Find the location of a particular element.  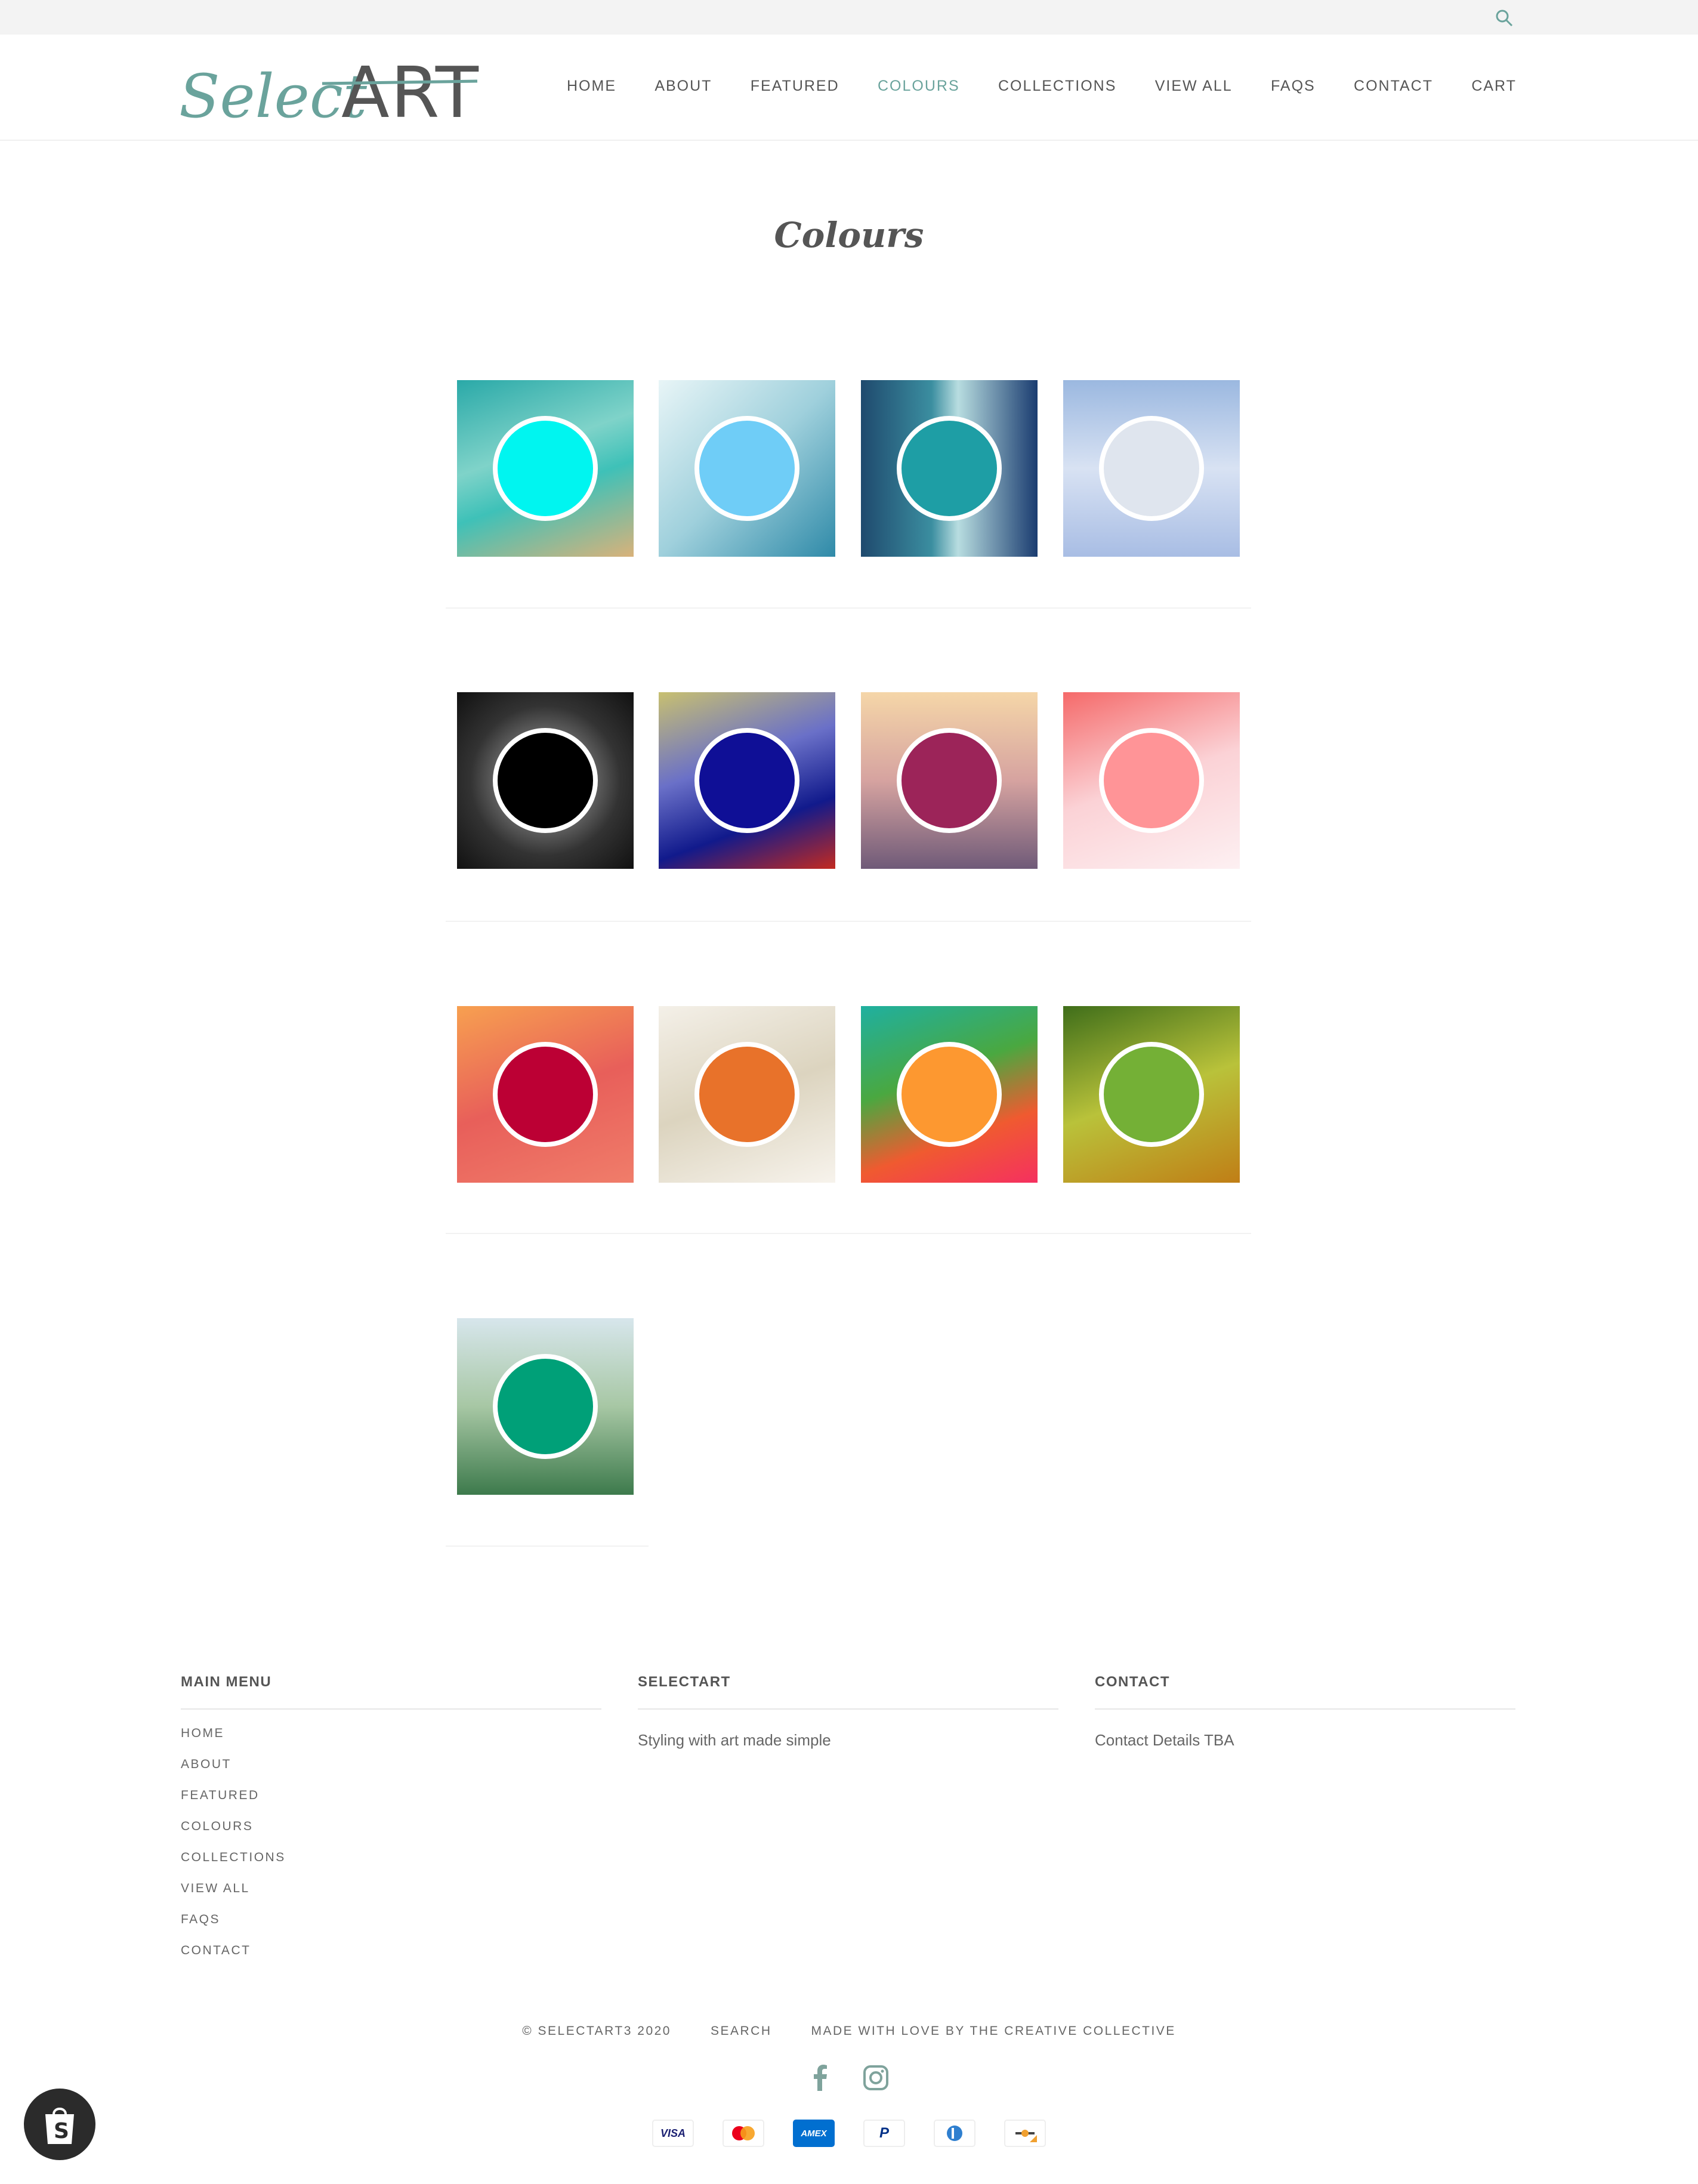

footer-selectart: SELECTART Styling with art made simple is located at coordinates (848, 1712).